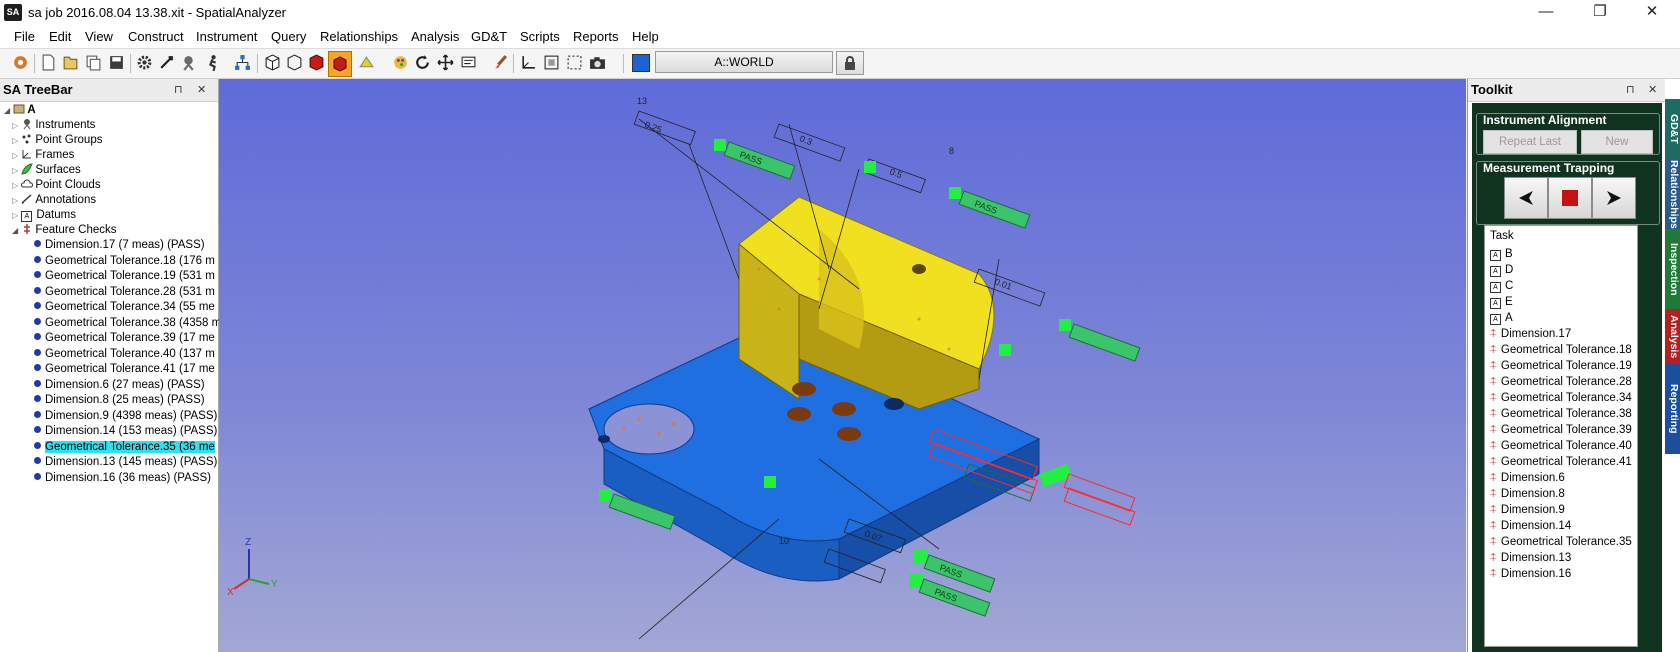 This screenshot has width=1680, height=652. Describe the element at coordinates (1561, 366) in the screenshot. I see `task-check-item: ⍏ Geometrical Tolerance.19` at that location.